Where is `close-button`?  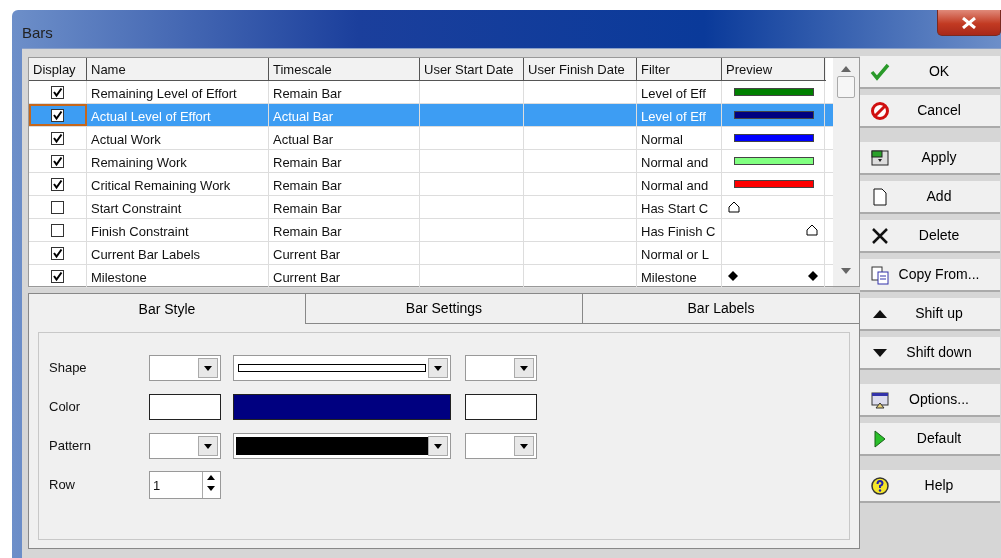
close-button is located at coordinates (969, 23).